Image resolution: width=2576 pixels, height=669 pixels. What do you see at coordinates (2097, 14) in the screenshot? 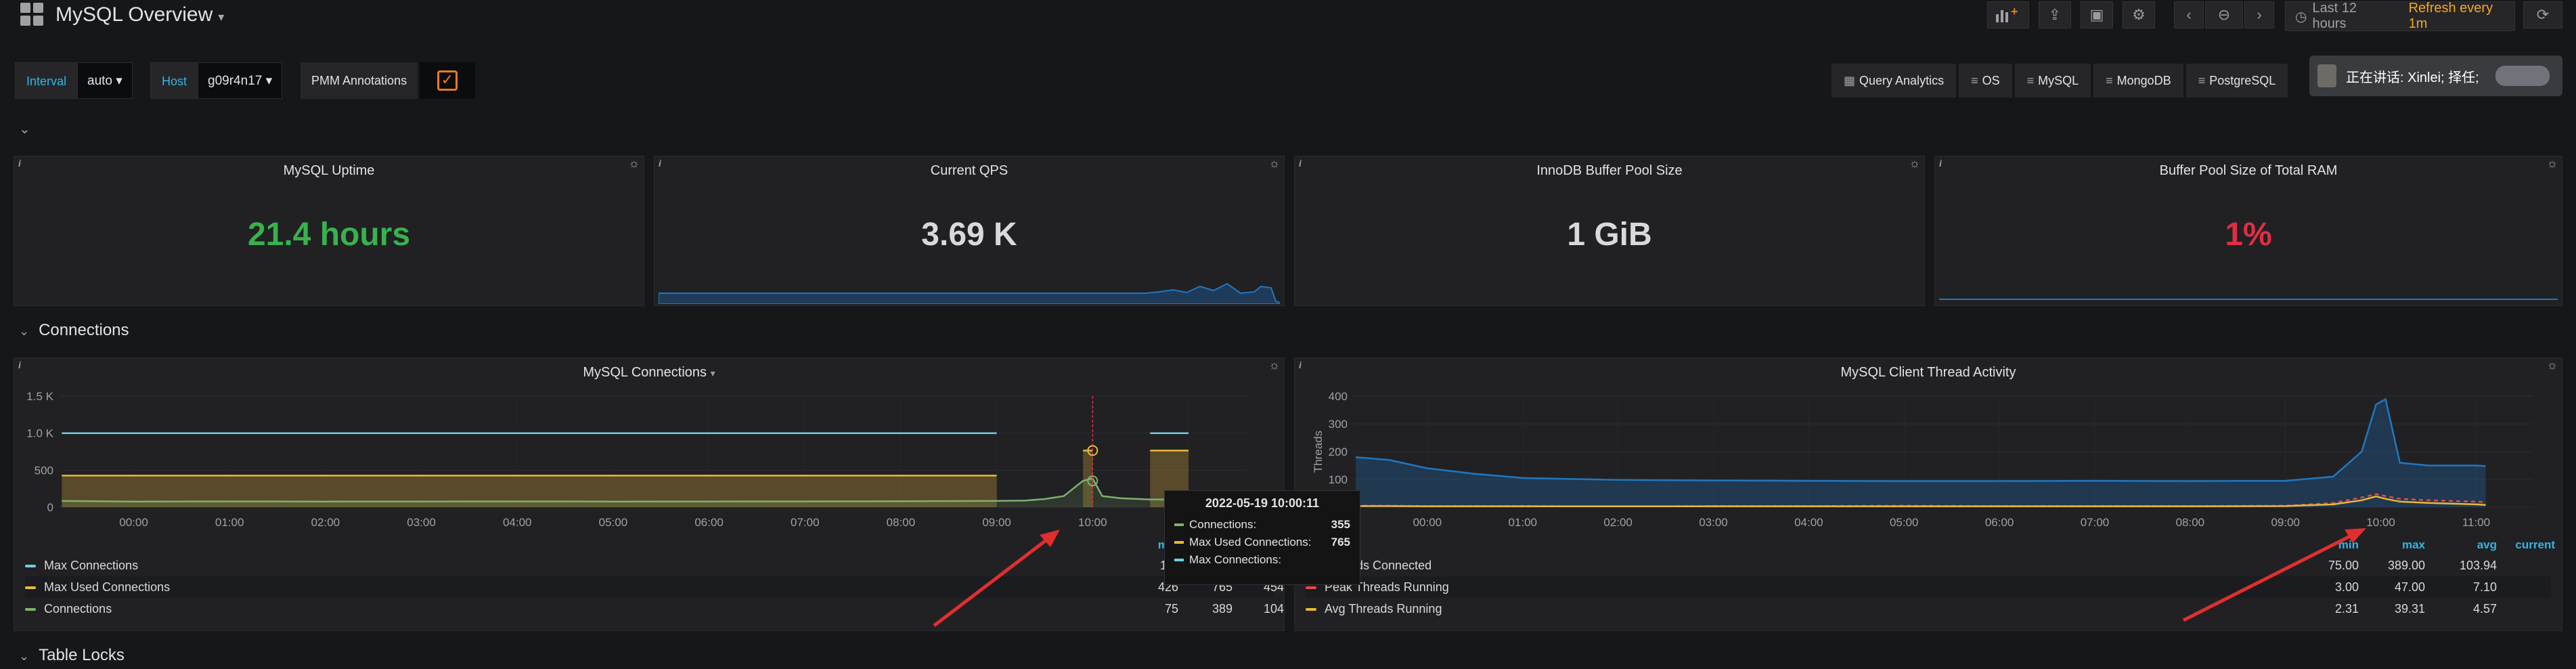
I see `save-button: ▣` at bounding box center [2097, 14].